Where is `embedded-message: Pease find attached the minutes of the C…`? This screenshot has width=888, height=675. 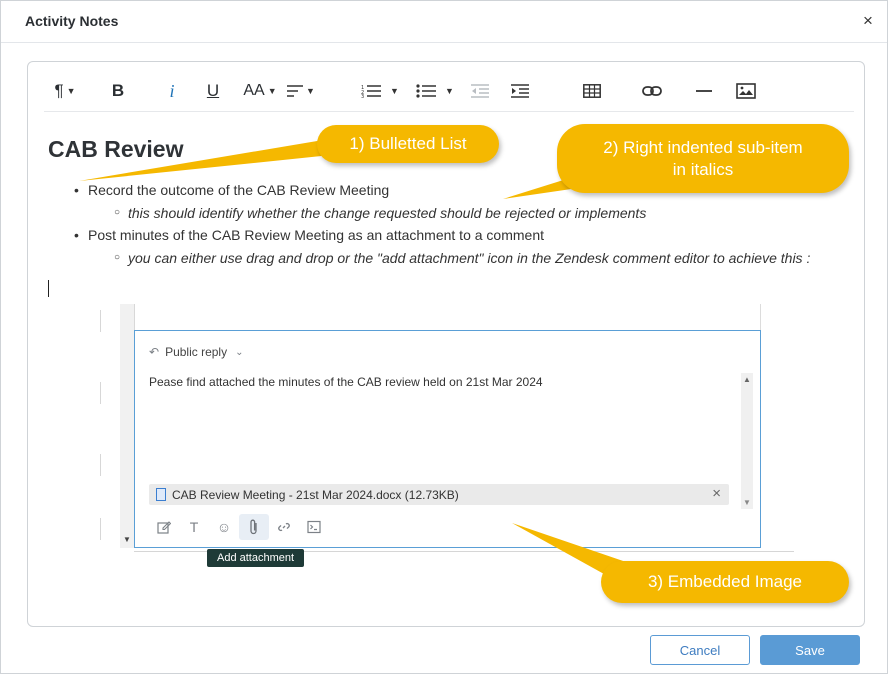 embedded-message: Pease find attached the minutes of the C… is located at coordinates (346, 382).